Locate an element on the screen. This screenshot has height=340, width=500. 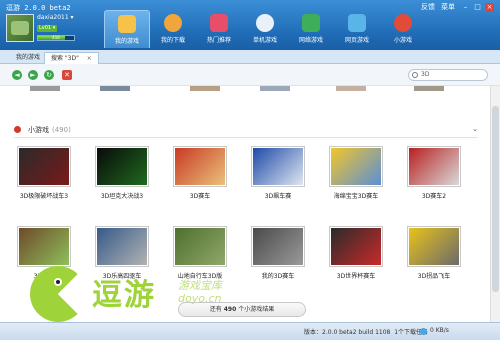
section-title-text: 小游戏 is located at coordinates (38, 130).